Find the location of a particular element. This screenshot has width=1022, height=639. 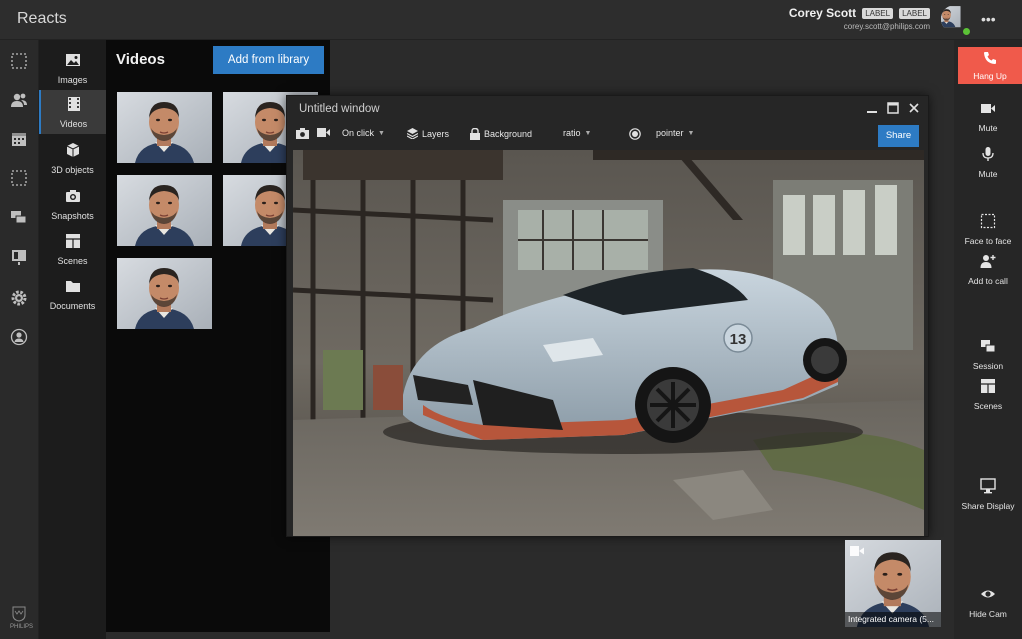

mute-video-button: Mute is located at coordinates (988, 118).